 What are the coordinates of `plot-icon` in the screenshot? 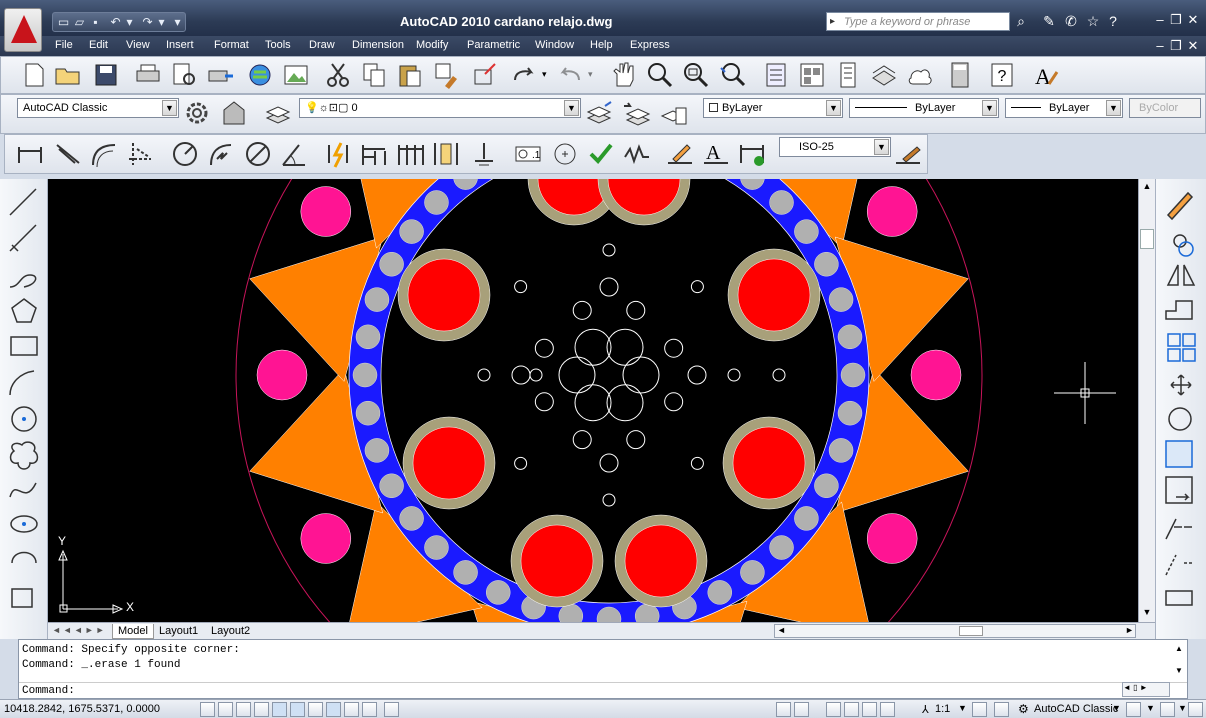 It's located at (148, 75).